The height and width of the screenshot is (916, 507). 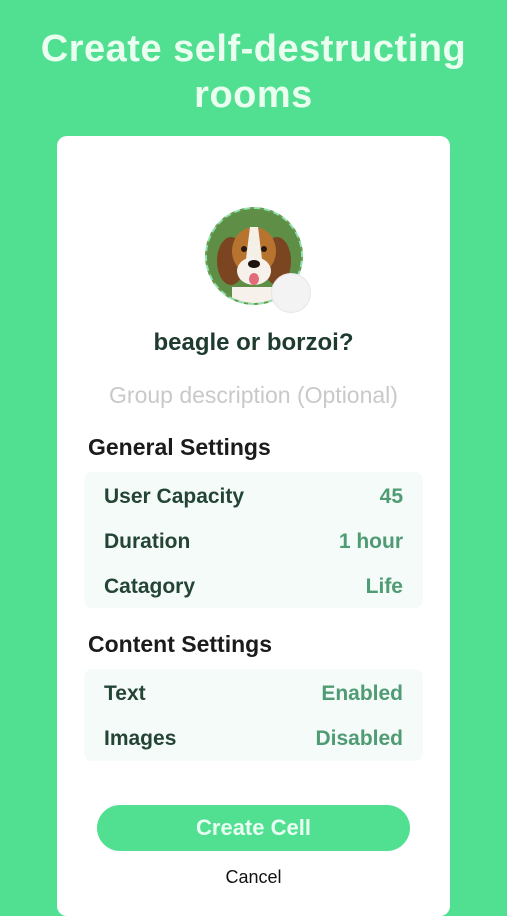 What do you see at coordinates (179, 447) in the screenshot?
I see `general-settings-title: General Settings` at bounding box center [179, 447].